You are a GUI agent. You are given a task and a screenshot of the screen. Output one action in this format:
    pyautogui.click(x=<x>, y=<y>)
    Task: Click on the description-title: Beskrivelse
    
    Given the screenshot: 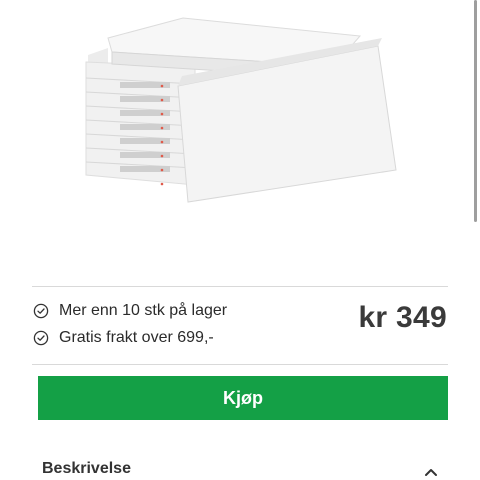 What is the action you would take?
    pyautogui.click(x=86, y=468)
    